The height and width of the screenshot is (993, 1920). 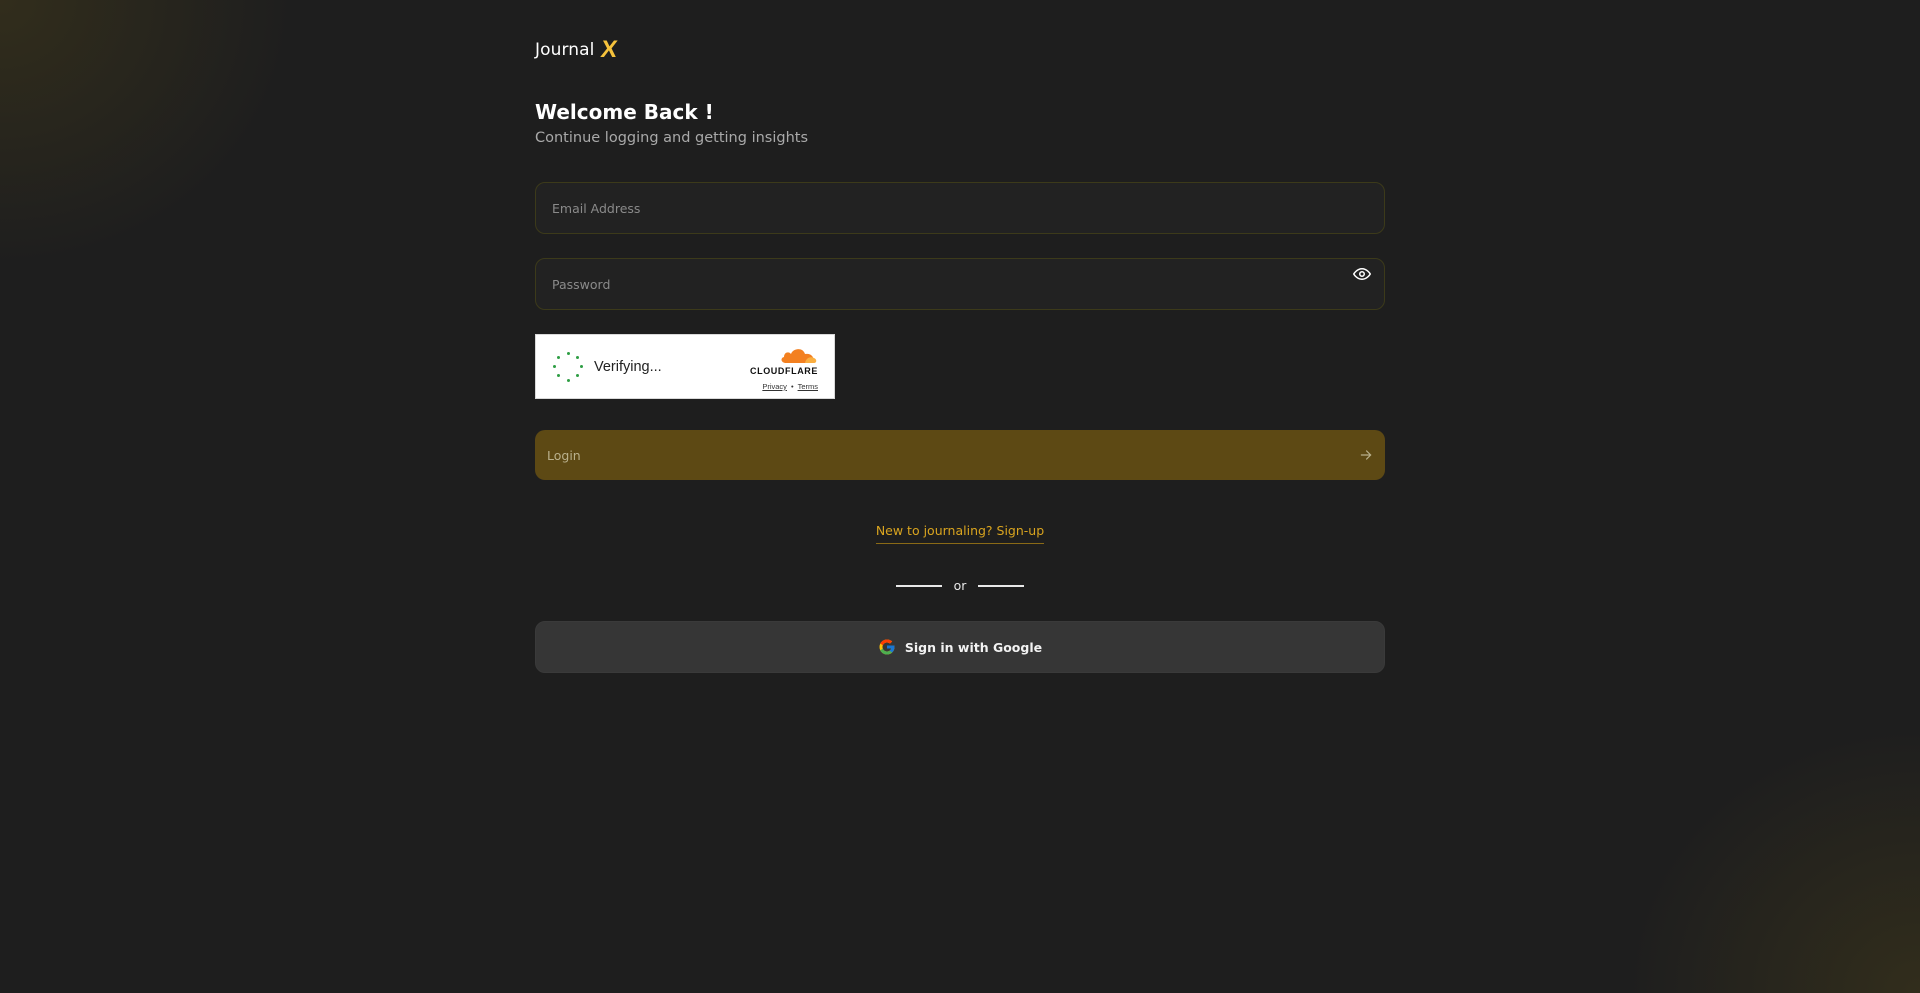 What do you see at coordinates (774, 386) in the screenshot?
I see `captcha-privacy-link: Privacy` at bounding box center [774, 386].